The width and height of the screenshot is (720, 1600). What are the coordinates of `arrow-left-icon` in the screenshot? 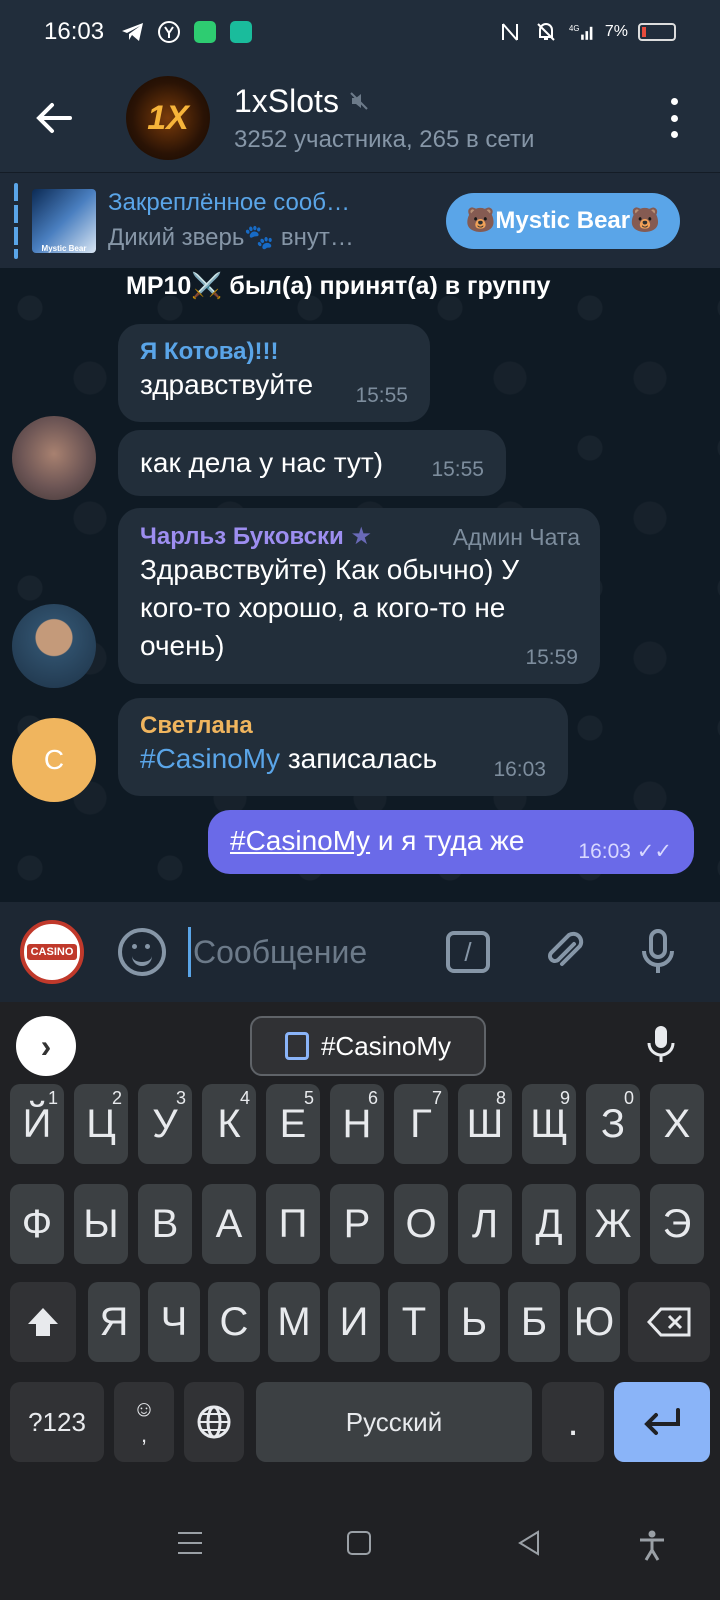 It's located at (54, 118).